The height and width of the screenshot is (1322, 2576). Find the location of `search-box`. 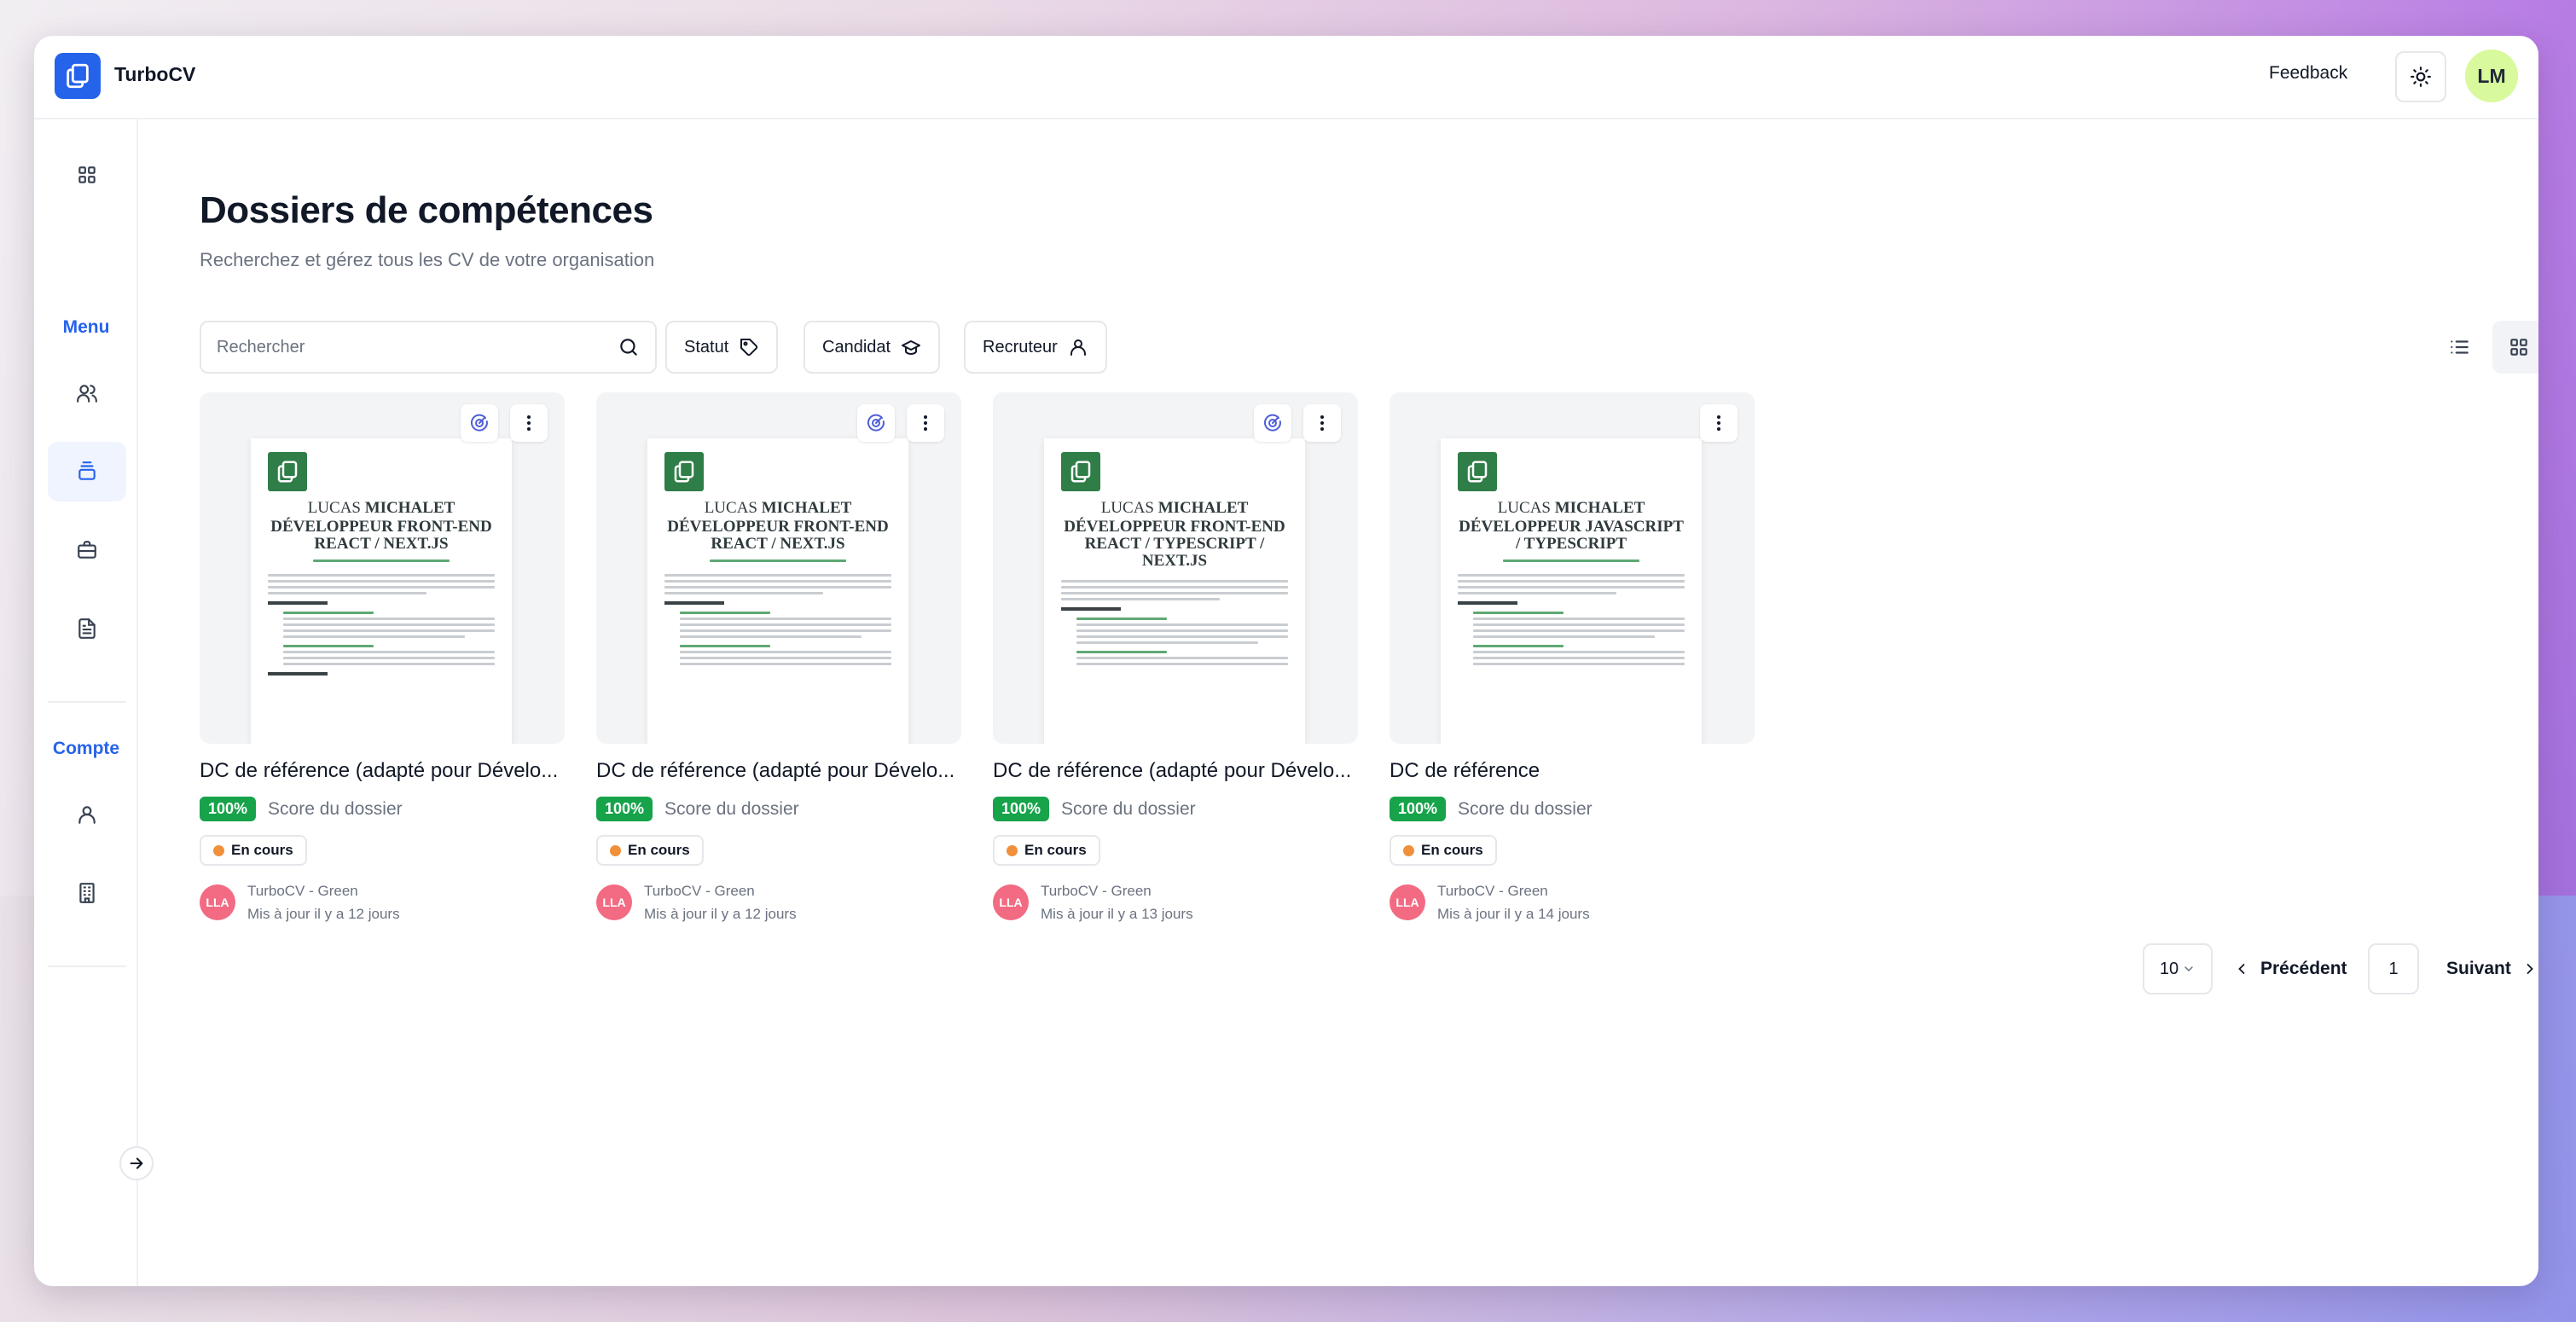

search-box is located at coordinates (428, 347).